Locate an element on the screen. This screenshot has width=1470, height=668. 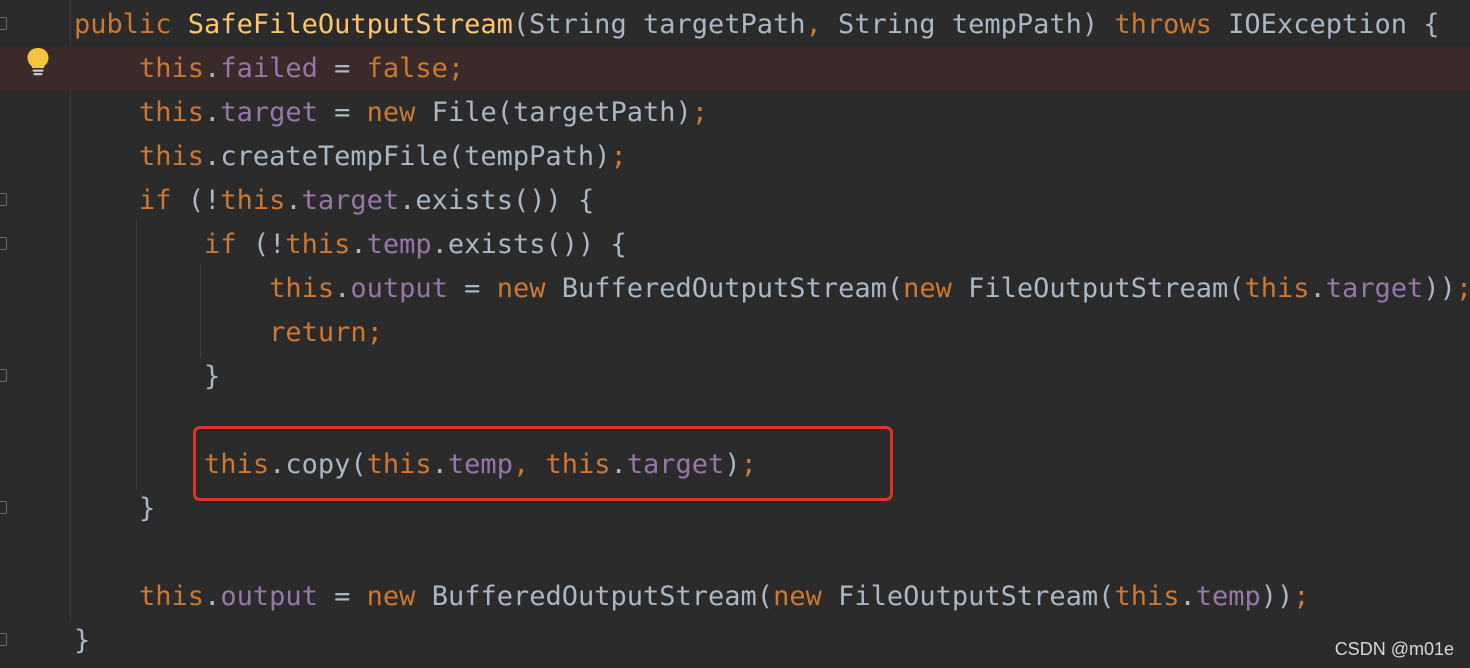
code-token: , is located at coordinates (822, 24).